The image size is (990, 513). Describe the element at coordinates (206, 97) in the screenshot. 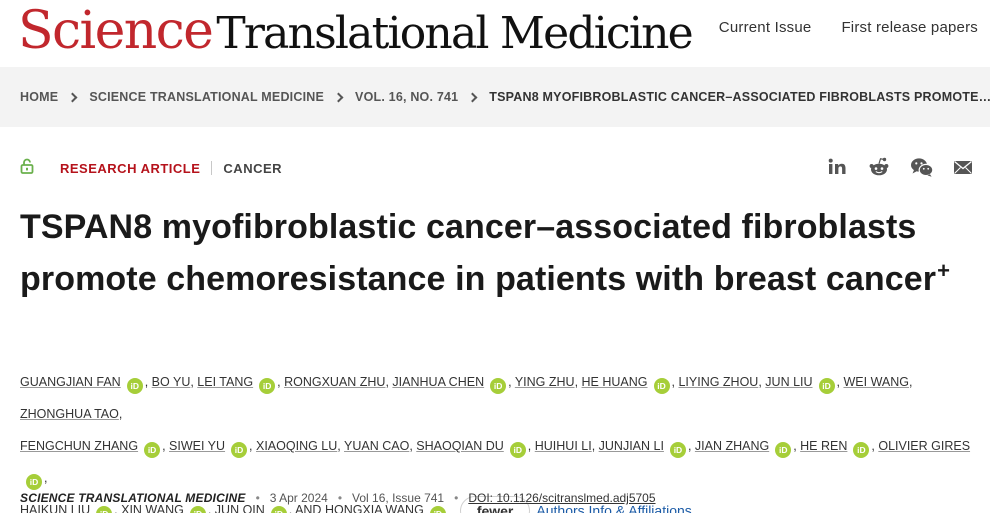

I see `breadcrumb-journal: SCIENCE TRANSLATIONAL MEDICINE` at that location.